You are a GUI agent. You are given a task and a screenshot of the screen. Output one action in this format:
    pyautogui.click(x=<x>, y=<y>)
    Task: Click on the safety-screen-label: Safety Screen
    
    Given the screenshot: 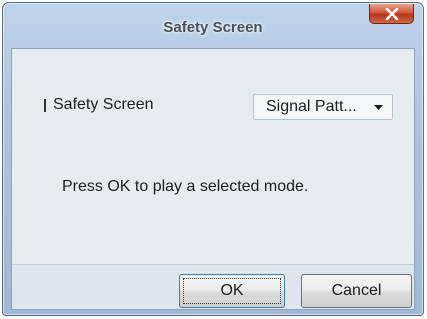 What is the action you would take?
    pyautogui.click(x=103, y=104)
    